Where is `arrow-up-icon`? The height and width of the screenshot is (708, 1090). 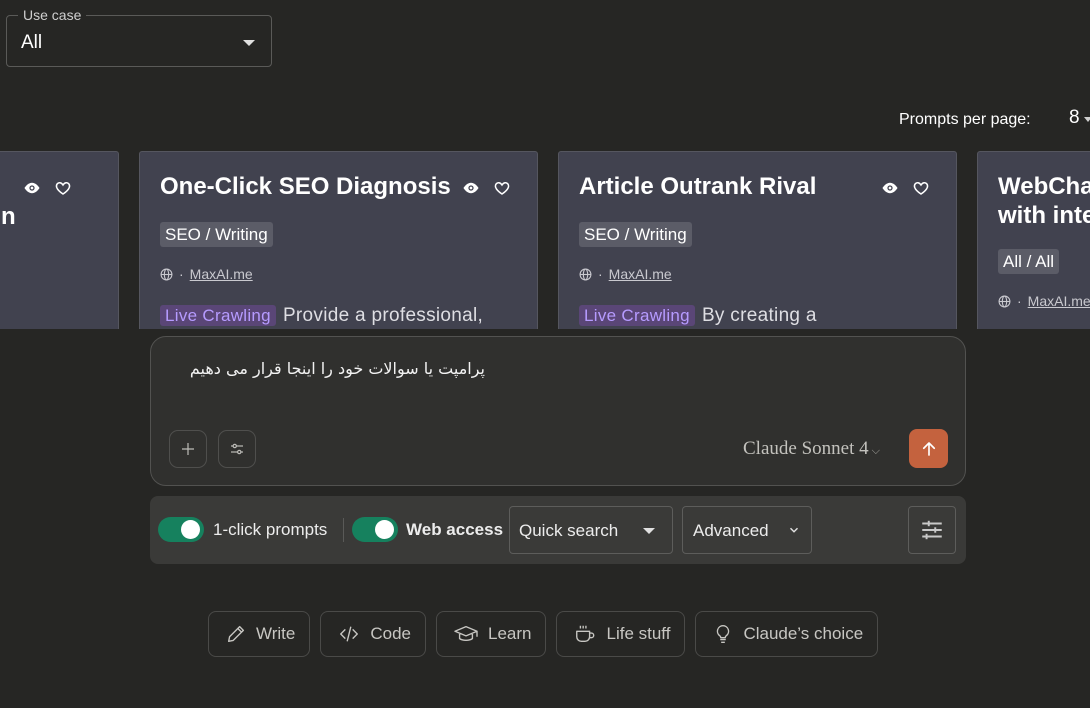 arrow-up-icon is located at coordinates (928, 448).